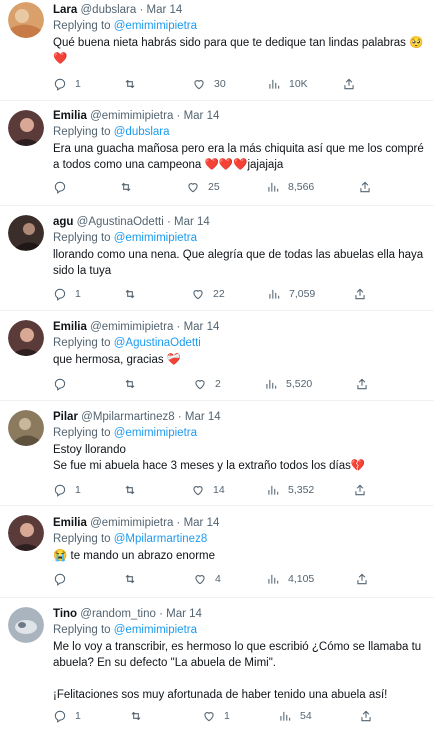  Describe the element at coordinates (160, 539) in the screenshot. I see `replying-to-mention: @Mpilarmartinez8` at that location.